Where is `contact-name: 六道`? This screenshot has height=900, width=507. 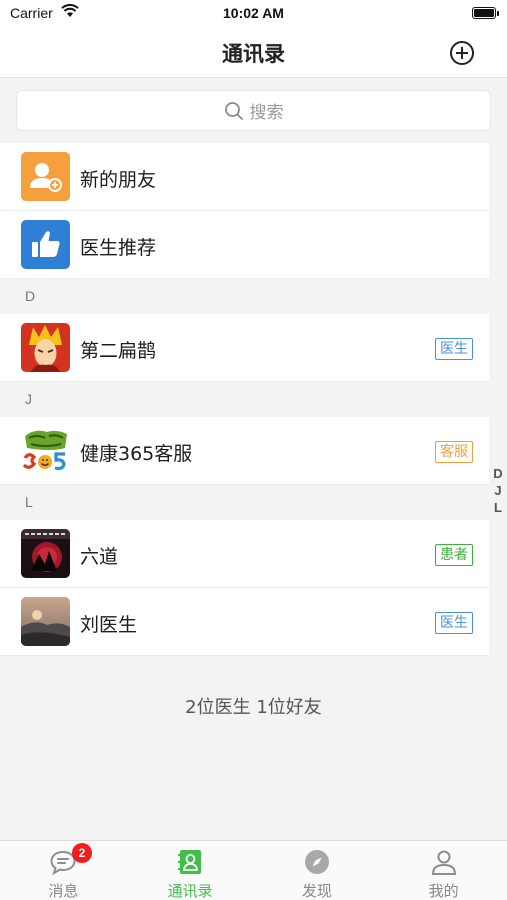
contact-name: 六道 is located at coordinates (99, 557).